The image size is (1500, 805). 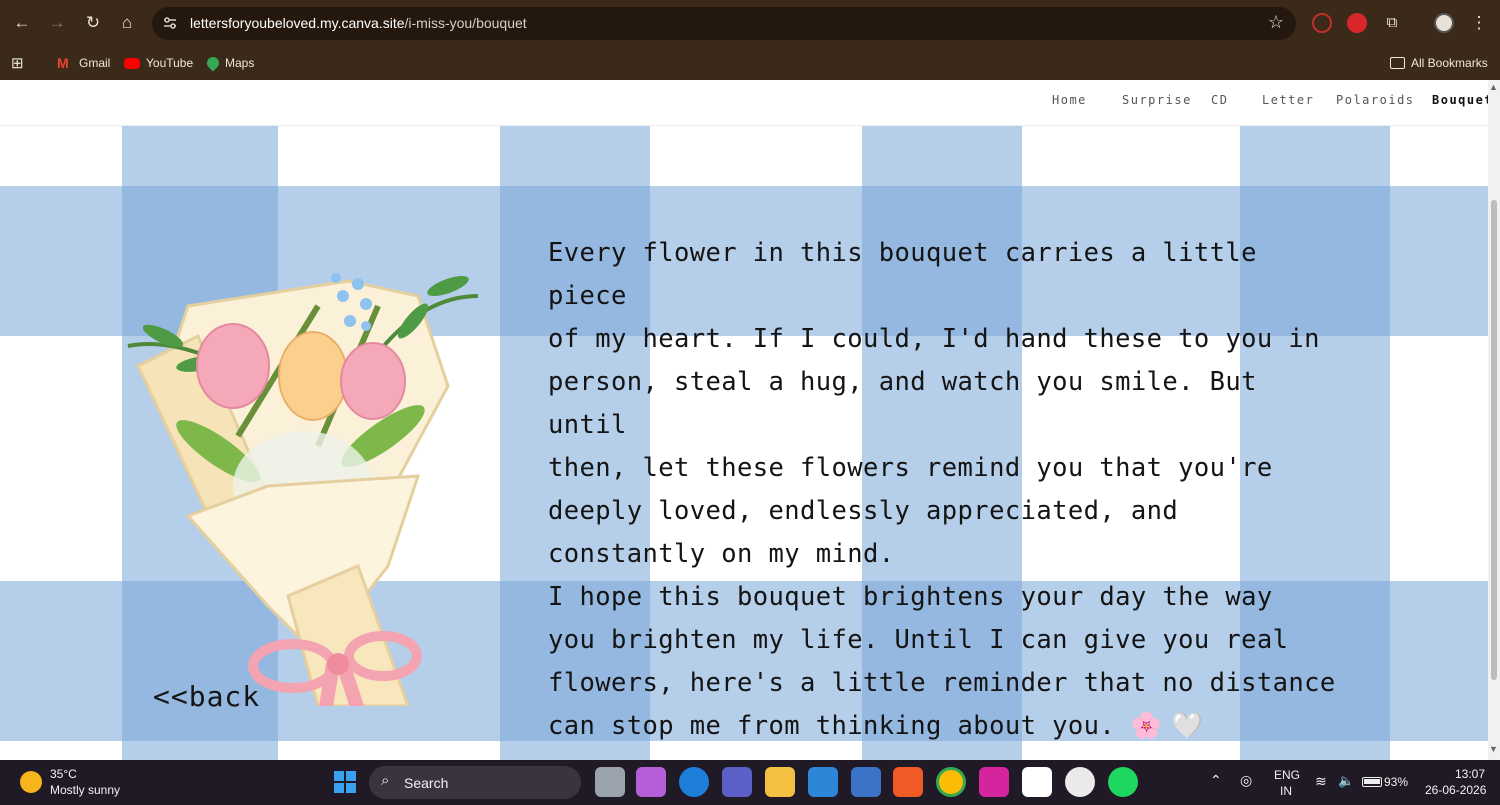 What do you see at coordinates (1372, 782) in the screenshot?
I see `battery-icon` at bounding box center [1372, 782].